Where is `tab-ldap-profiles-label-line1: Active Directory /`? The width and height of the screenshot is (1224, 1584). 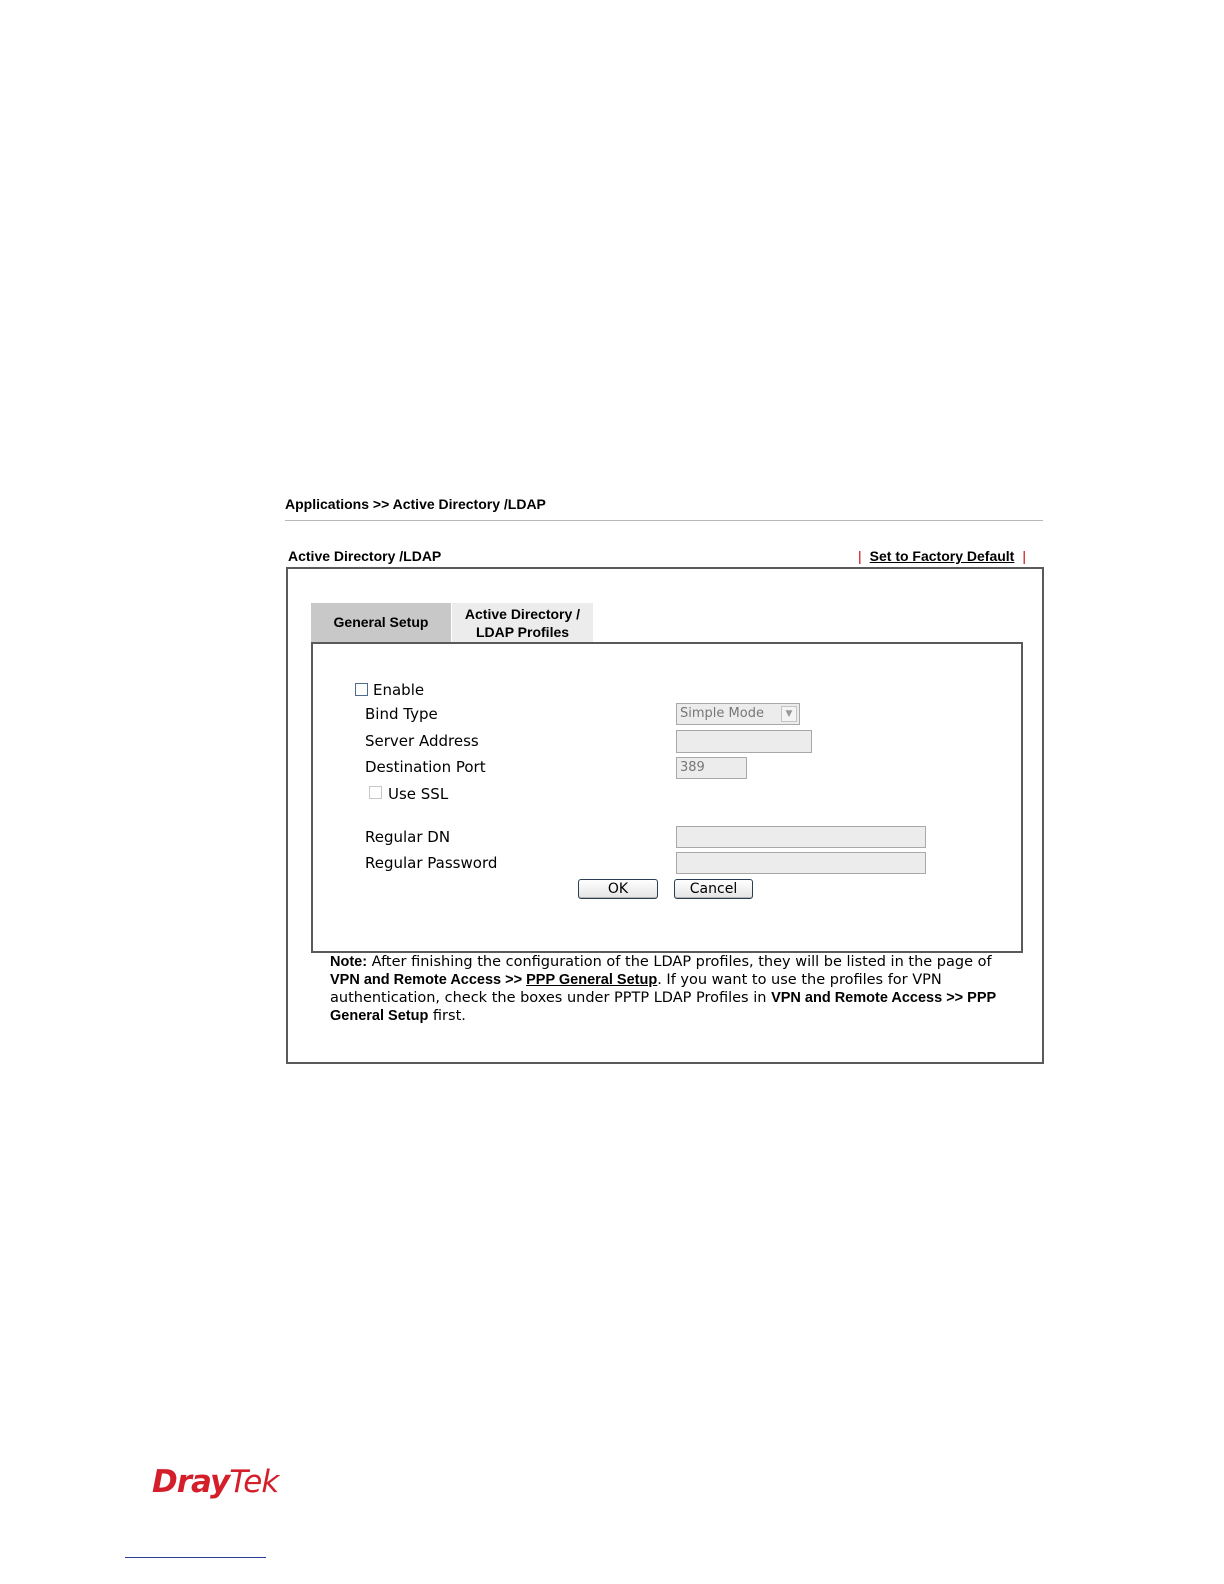
tab-ldap-profiles-label-line1: Active Directory / is located at coordinates (522, 614).